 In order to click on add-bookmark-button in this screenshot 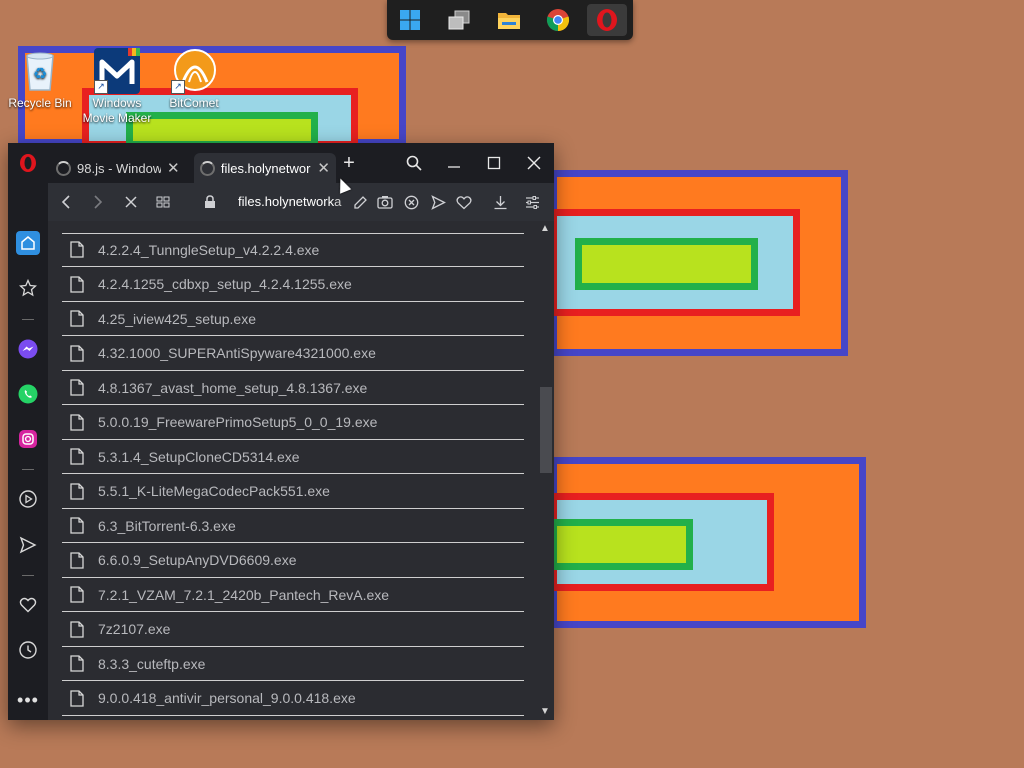, I will do `click(464, 202)`.